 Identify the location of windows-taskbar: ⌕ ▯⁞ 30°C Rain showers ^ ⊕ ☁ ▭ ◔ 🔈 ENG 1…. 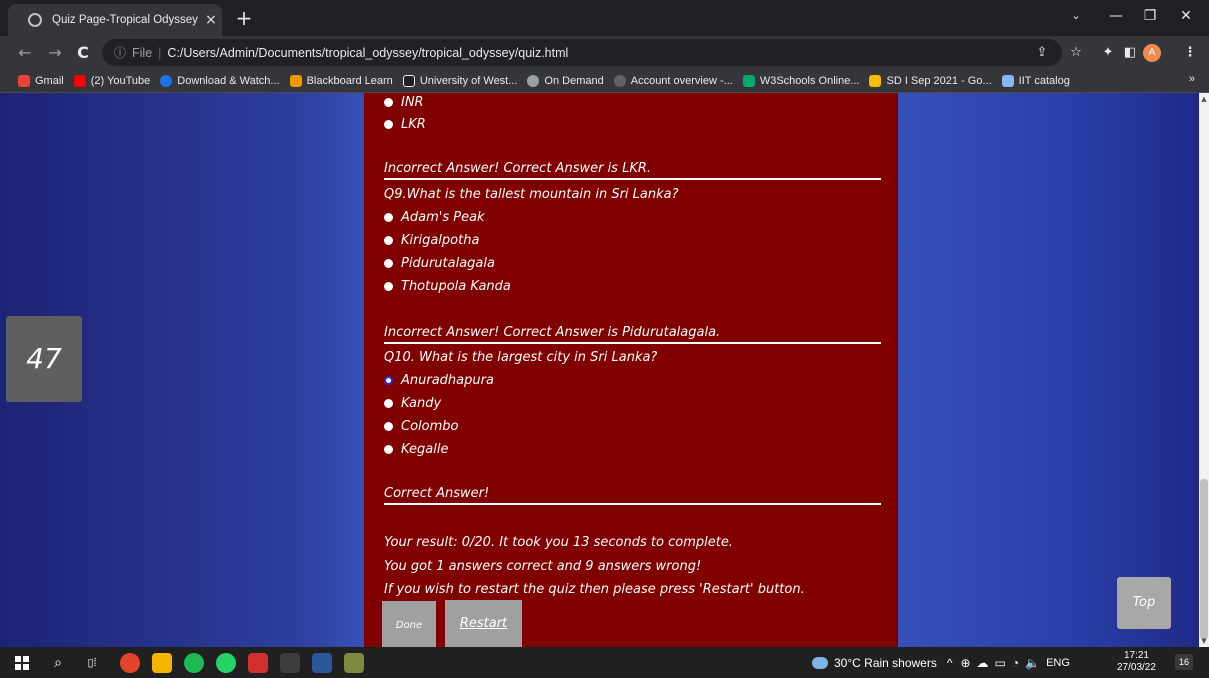
(604, 662).